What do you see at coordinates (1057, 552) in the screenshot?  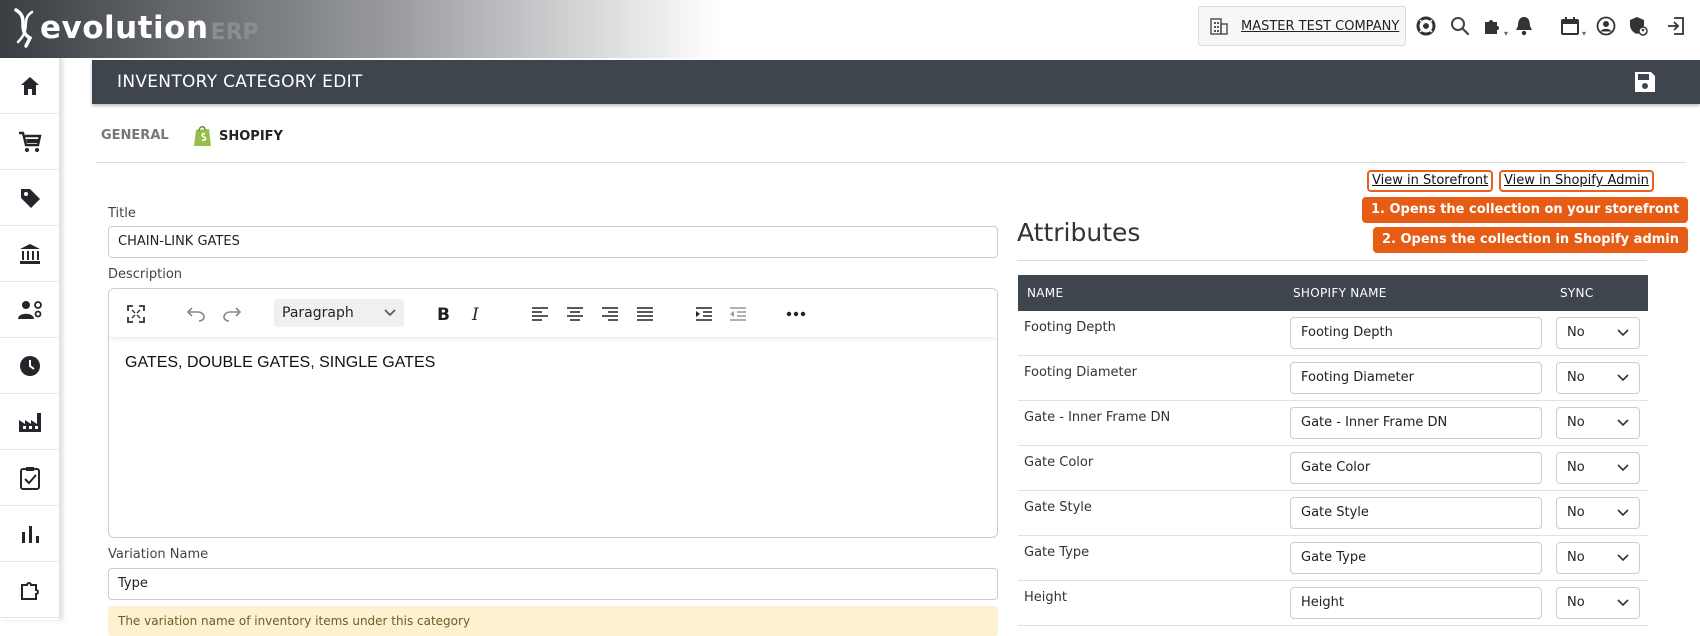 I see `attribute-name: Gate Type` at bounding box center [1057, 552].